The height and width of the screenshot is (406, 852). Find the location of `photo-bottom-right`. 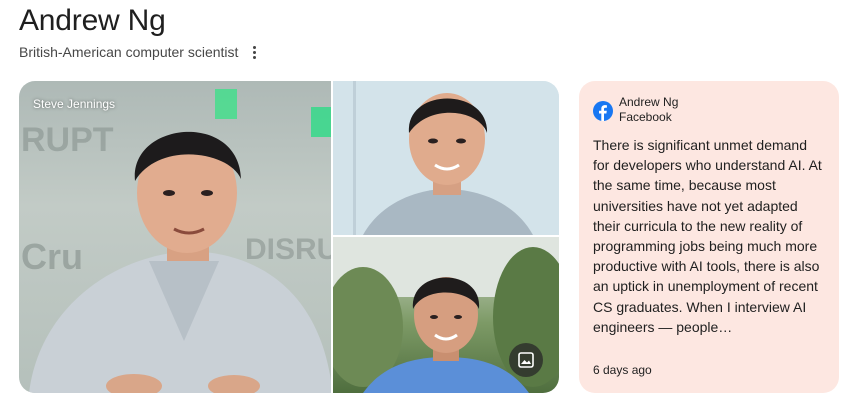

photo-bottom-right is located at coordinates (446, 315).